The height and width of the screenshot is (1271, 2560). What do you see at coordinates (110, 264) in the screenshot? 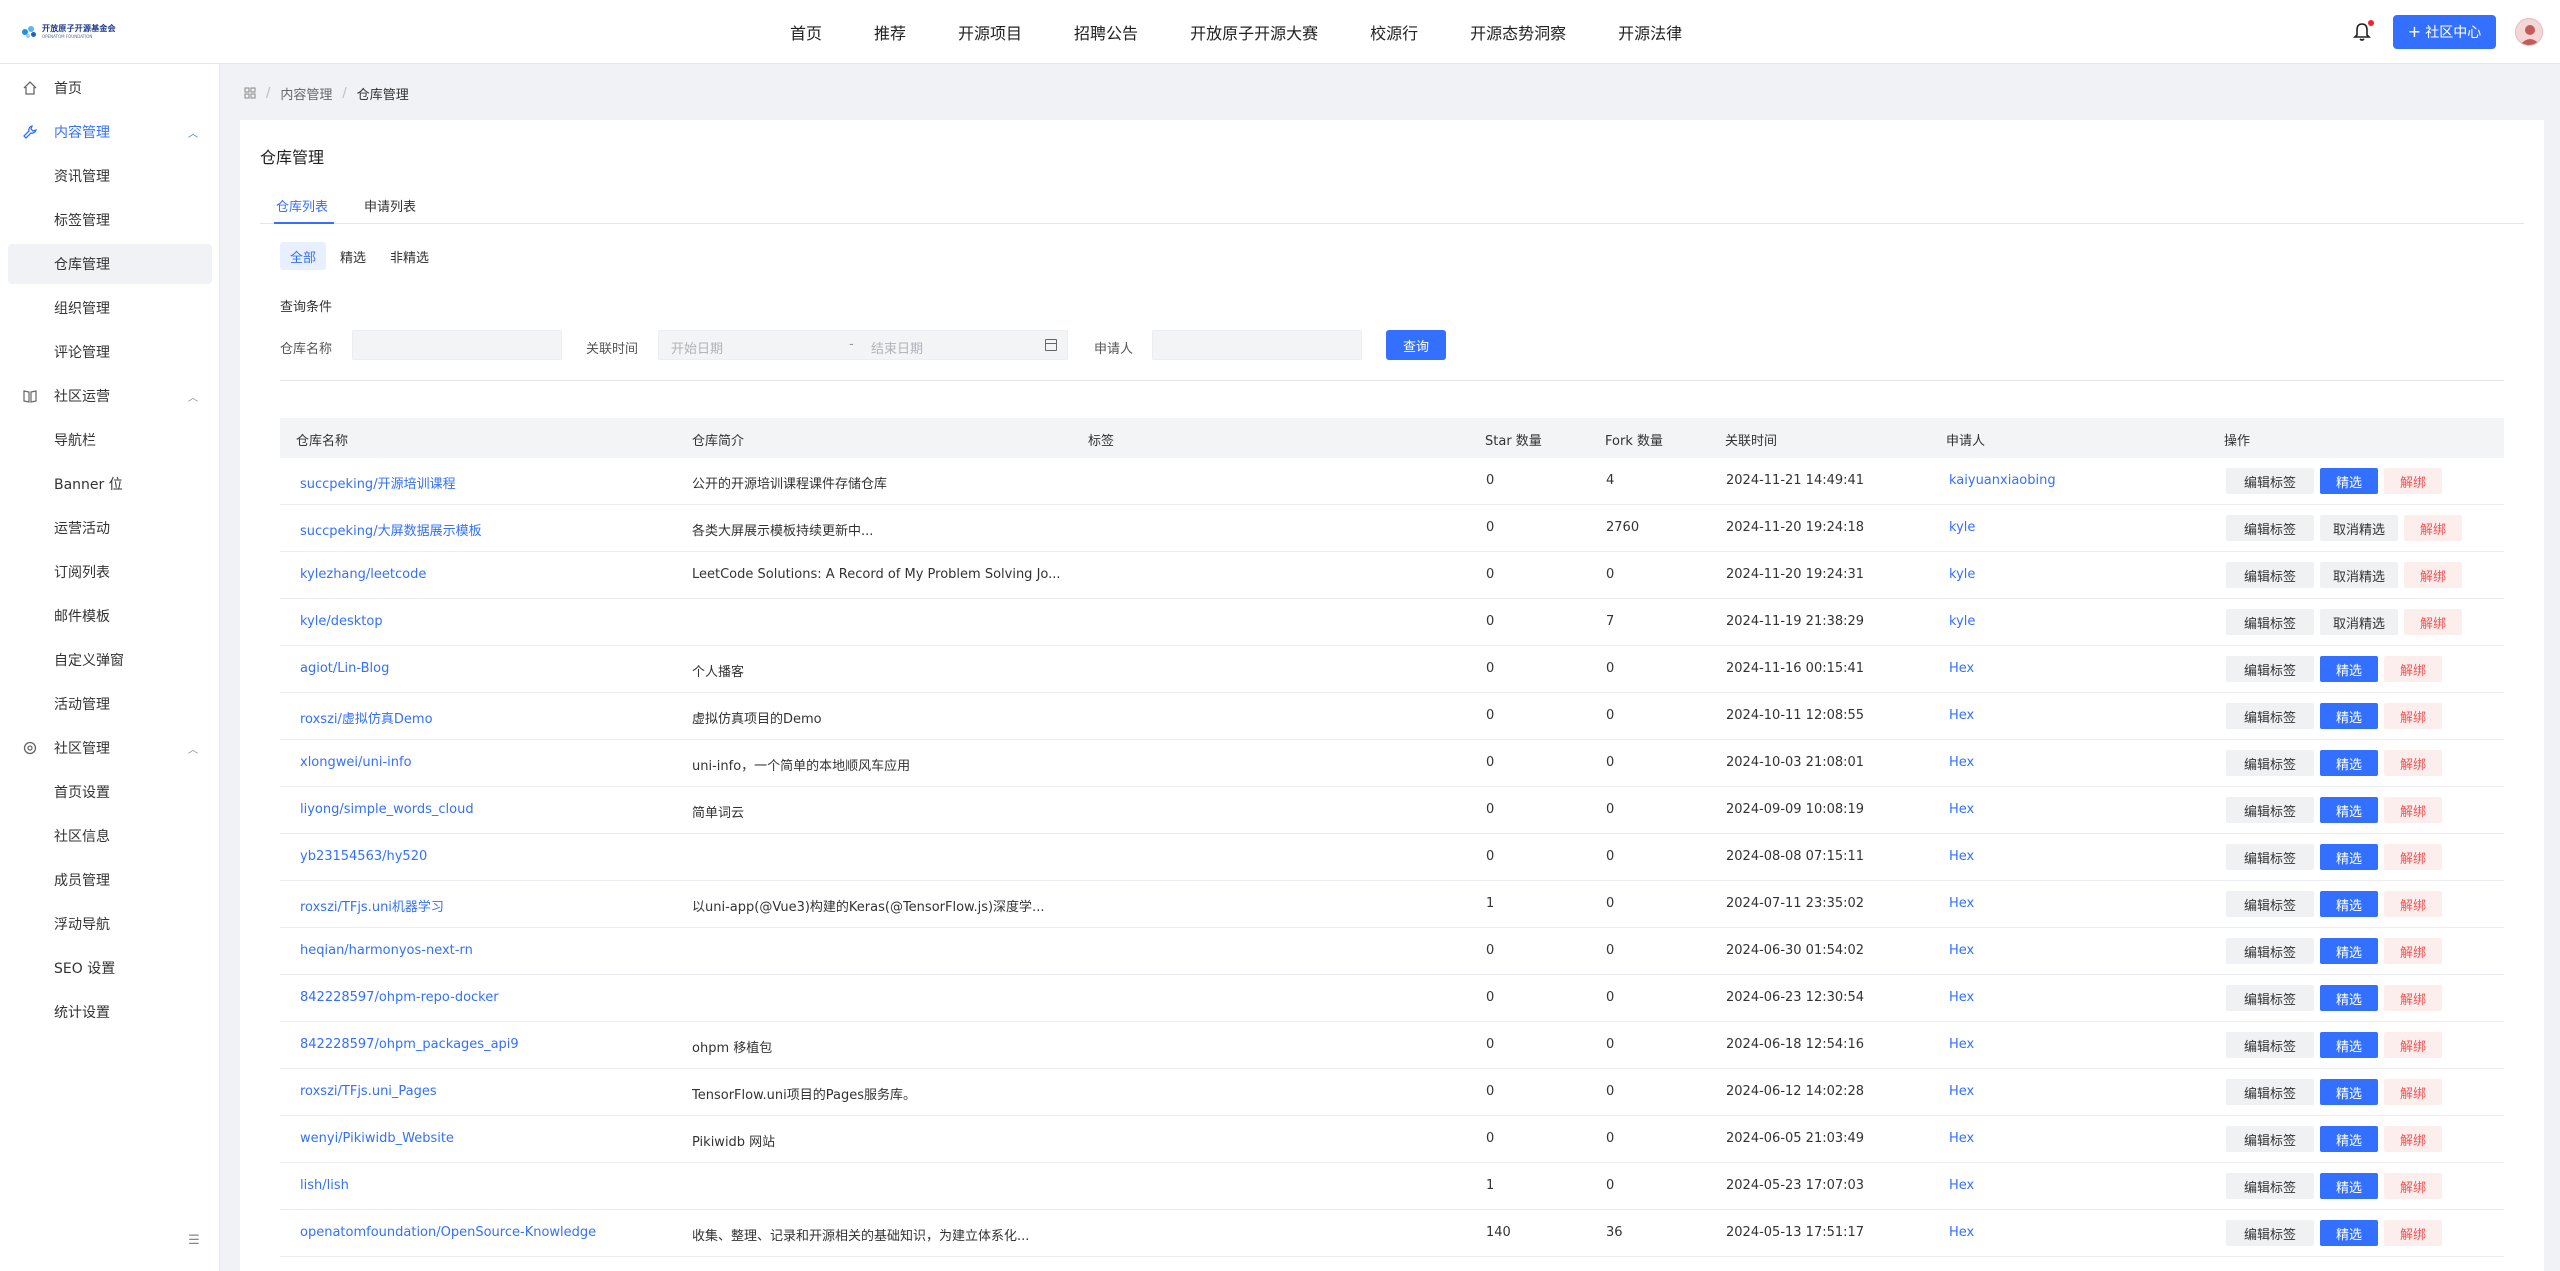
I see `sidebar-item-repos: 仓库管理` at bounding box center [110, 264].